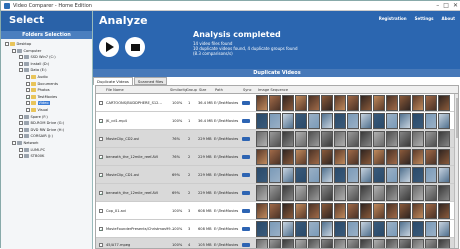 The image size is (460, 249). What do you see at coordinates (19, 143) in the screenshot?
I see `drive-icon` at bounding box center [19, 143].